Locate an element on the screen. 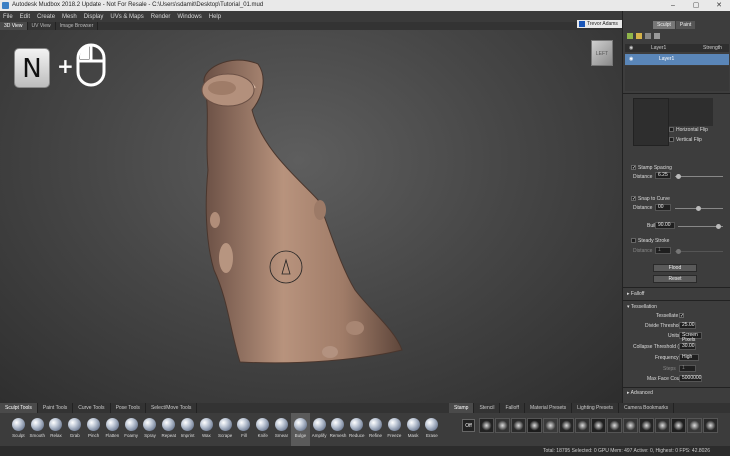  user-account-dropdown: Trevor Adams is located at coordinates (600, 24).